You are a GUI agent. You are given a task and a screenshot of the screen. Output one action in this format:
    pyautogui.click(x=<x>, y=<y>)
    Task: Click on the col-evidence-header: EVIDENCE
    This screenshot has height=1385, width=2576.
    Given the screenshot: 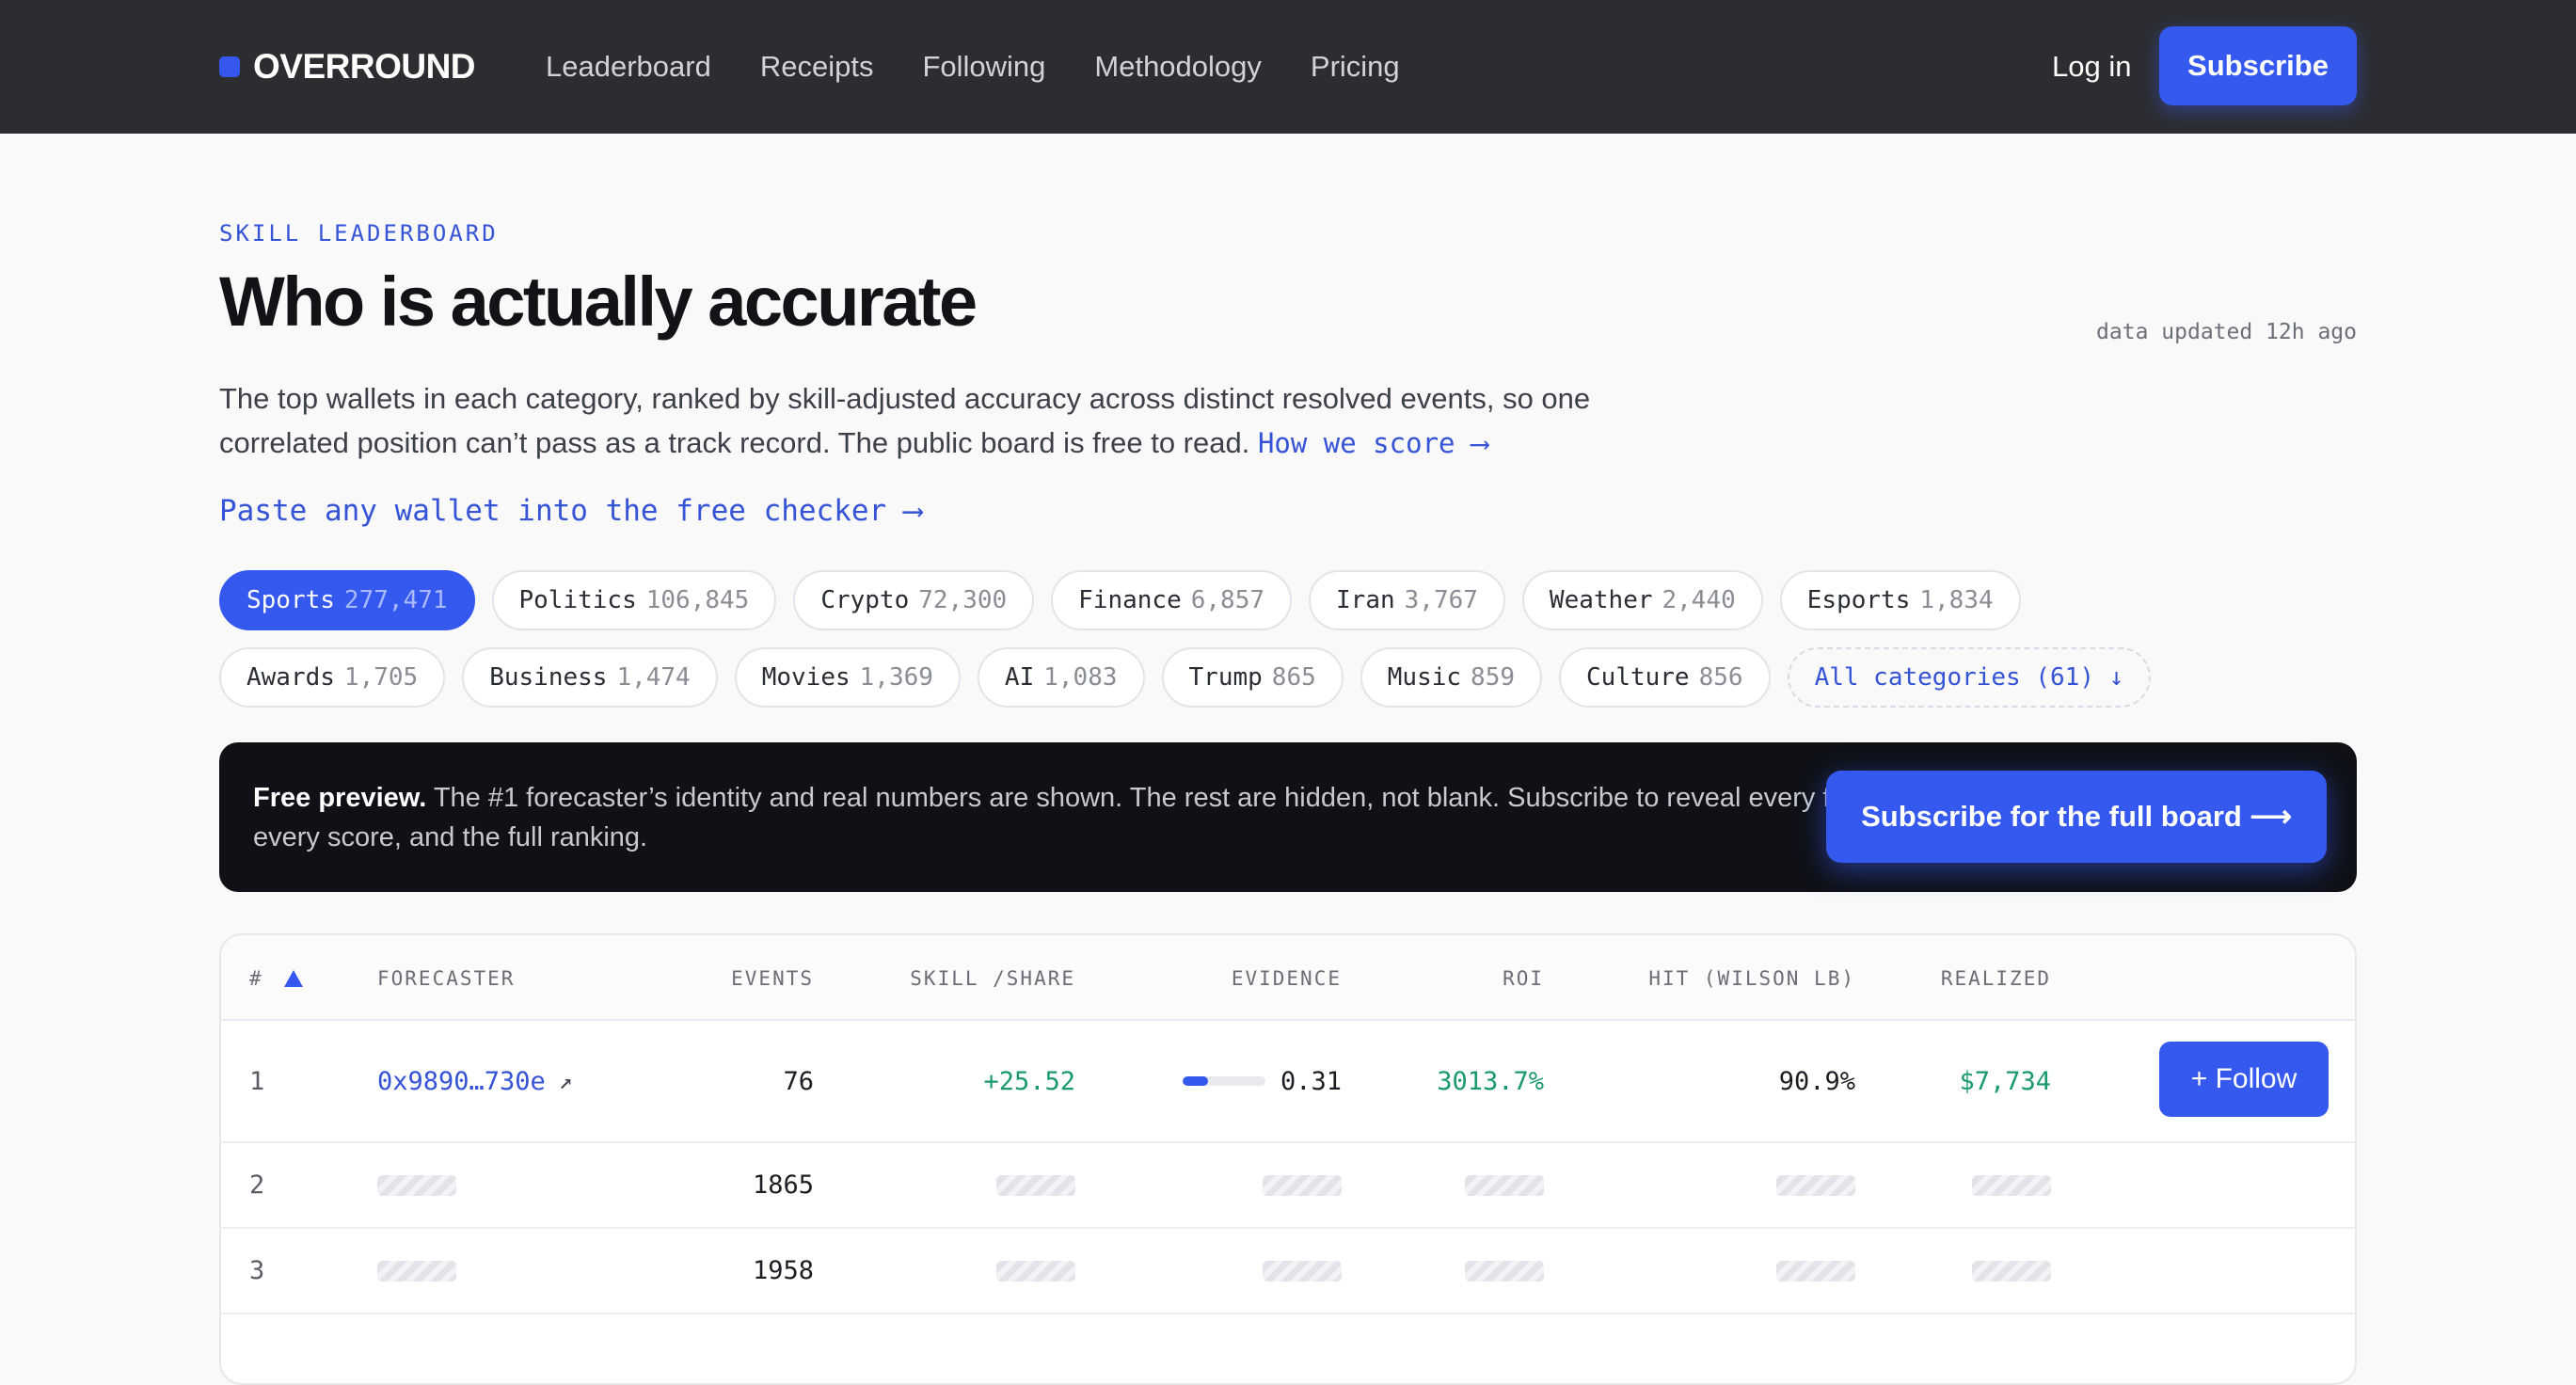 What is the action you would take?
    pyautogui.click(x=1243, y=978)
    